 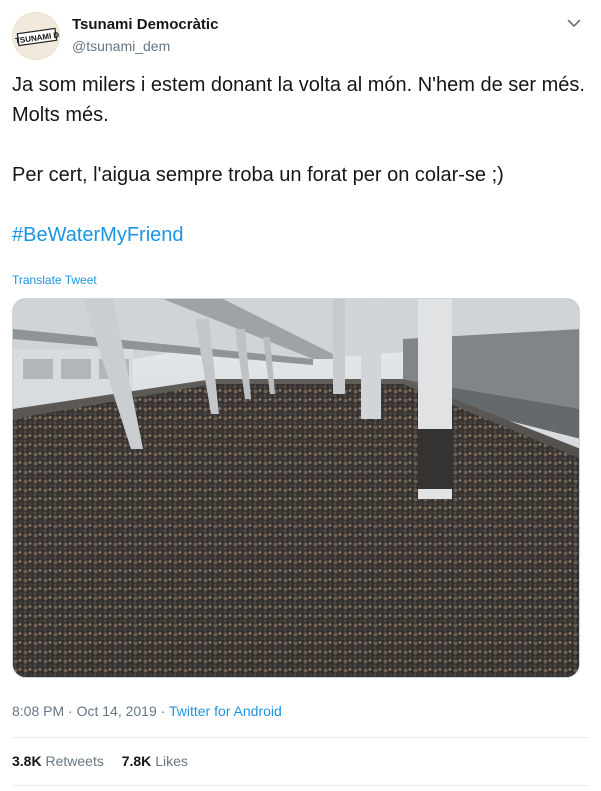 I want to click on chevron-down-icon, so click(x=574, y=23).